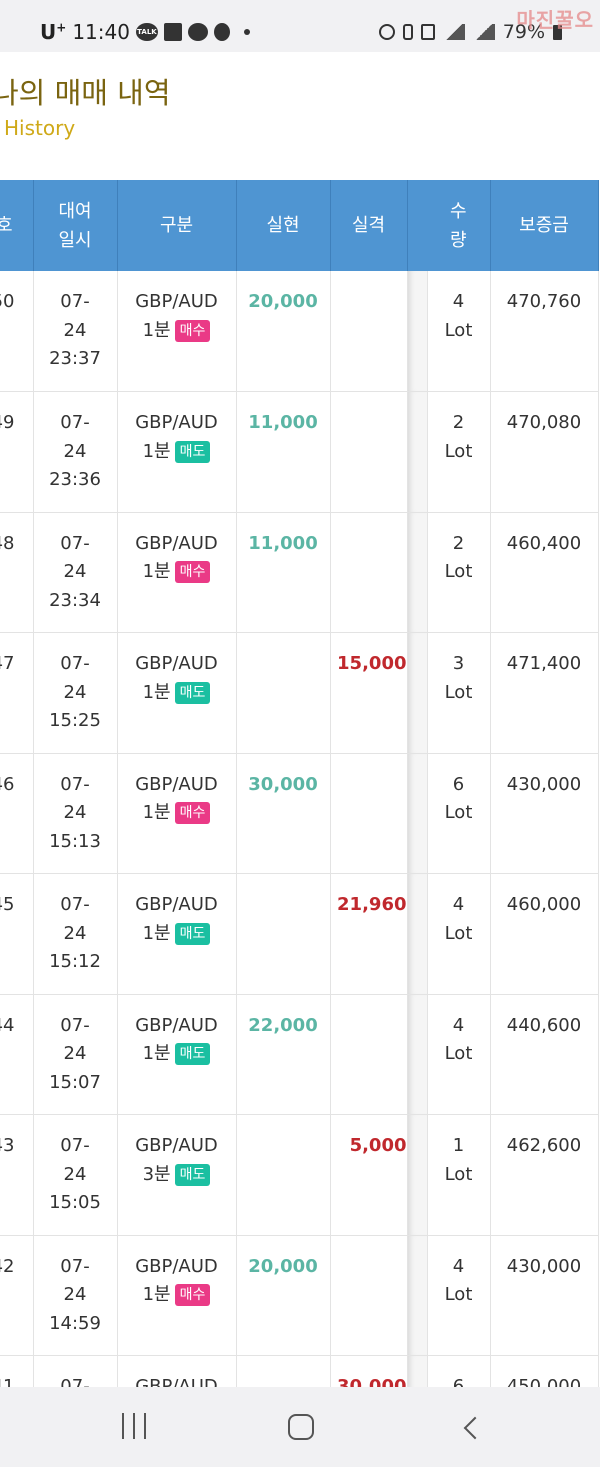 This screenshot has height=1467, width=600. I want to click on bluetooth-icon, so click(407, 32).